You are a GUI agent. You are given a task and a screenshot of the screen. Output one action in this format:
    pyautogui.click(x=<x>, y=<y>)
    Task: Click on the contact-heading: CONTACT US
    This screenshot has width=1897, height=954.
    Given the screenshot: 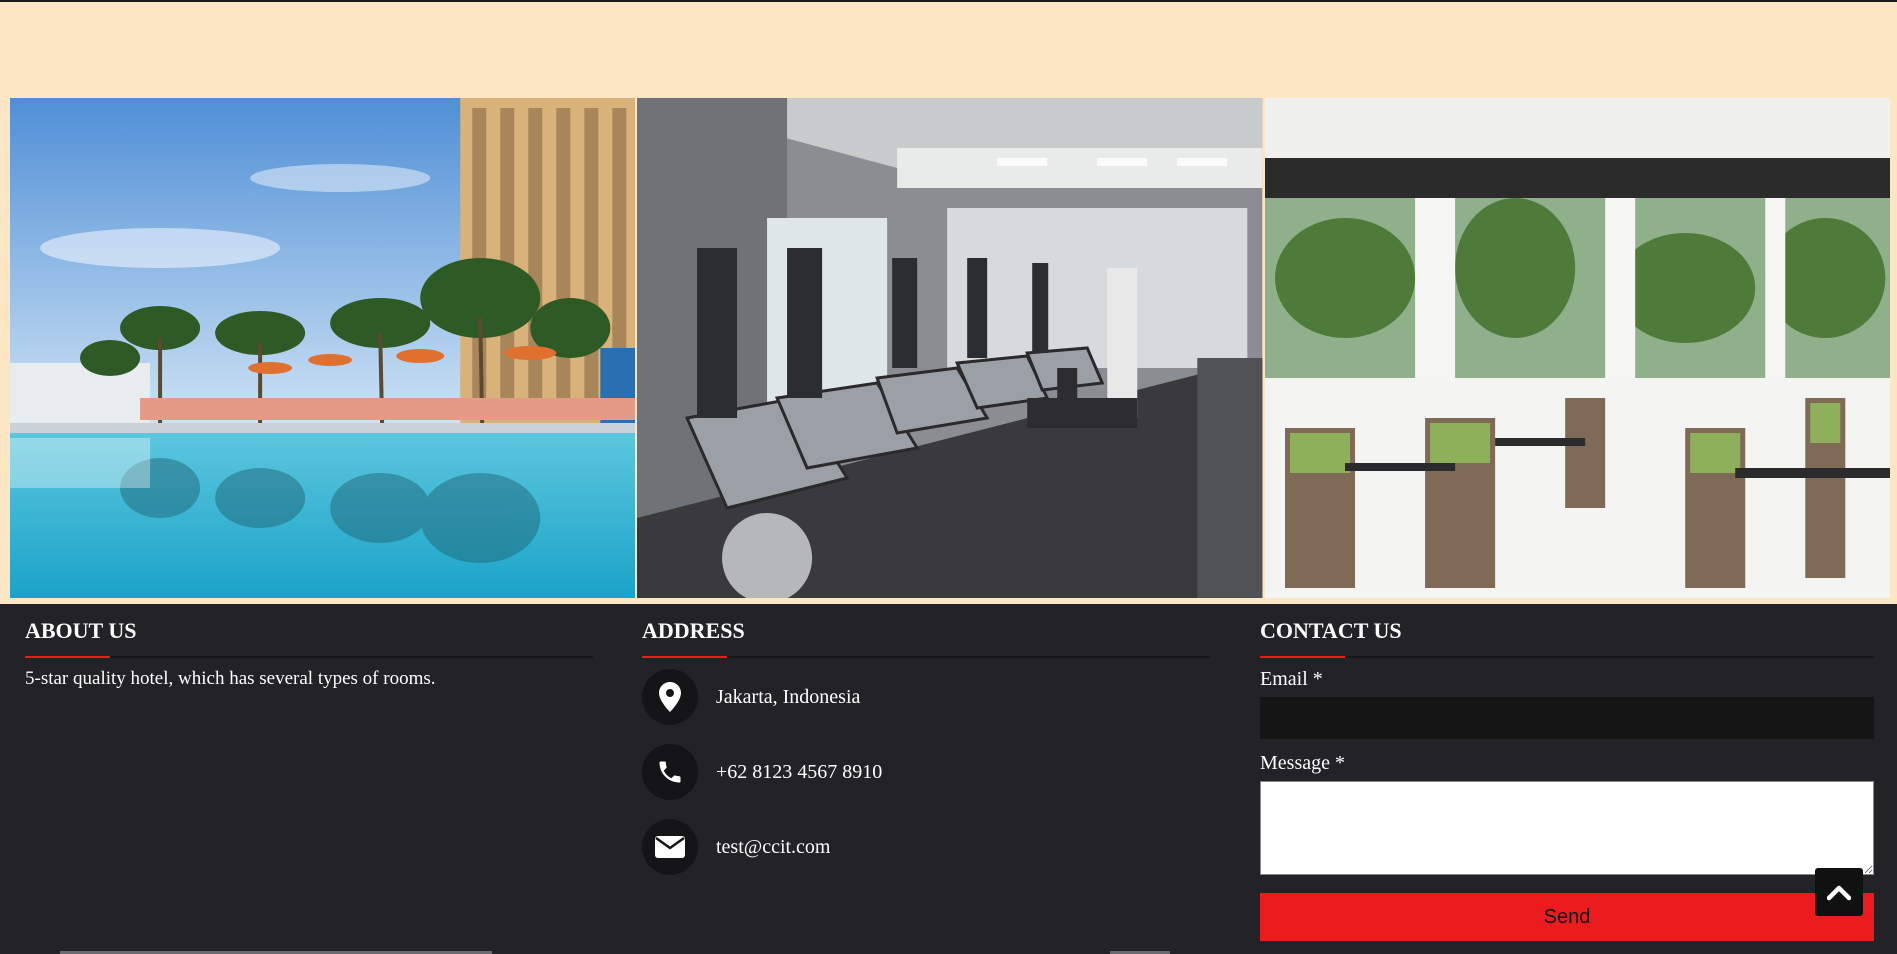 What is the action you would take?
    pyautogui.click(x=1331, y=630)
    